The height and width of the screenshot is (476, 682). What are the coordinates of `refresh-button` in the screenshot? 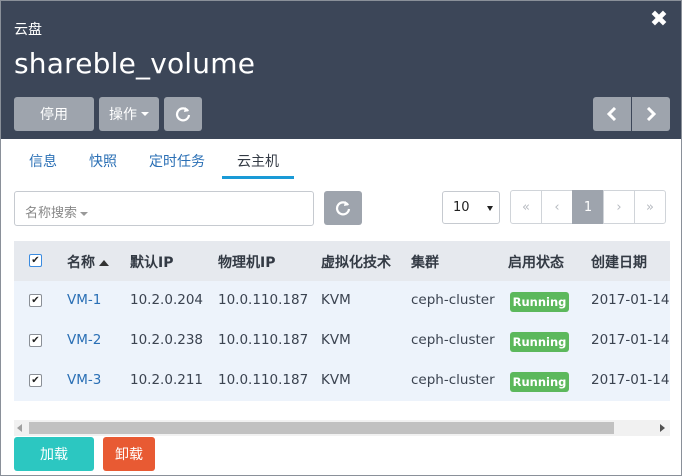 It's located at (183, 114).